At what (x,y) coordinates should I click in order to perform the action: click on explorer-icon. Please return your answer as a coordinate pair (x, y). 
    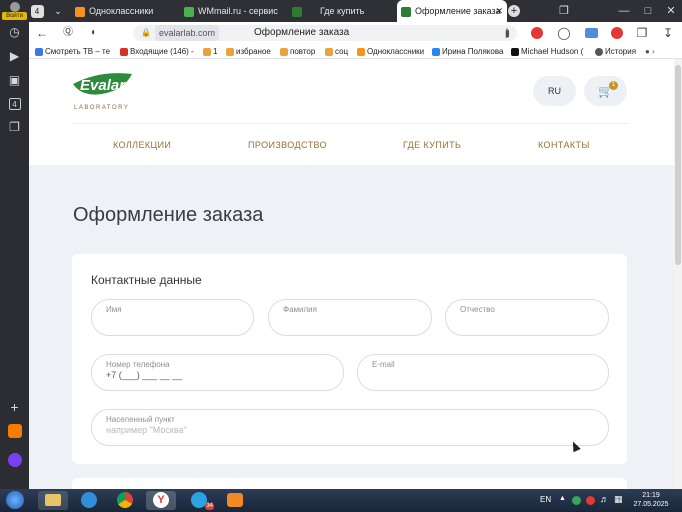
    Looking at the image, I should click on (53, 500).